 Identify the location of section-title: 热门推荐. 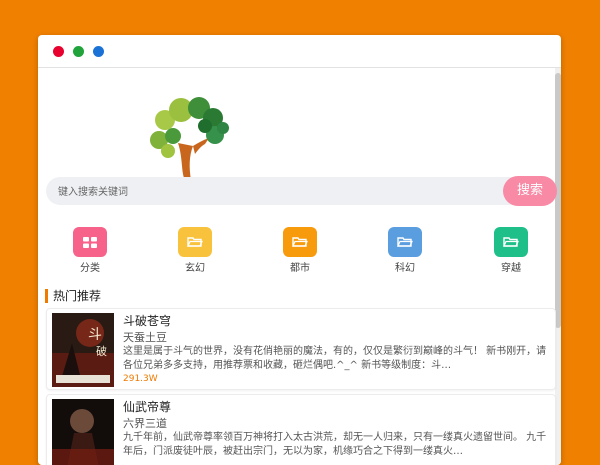
(73, 296).